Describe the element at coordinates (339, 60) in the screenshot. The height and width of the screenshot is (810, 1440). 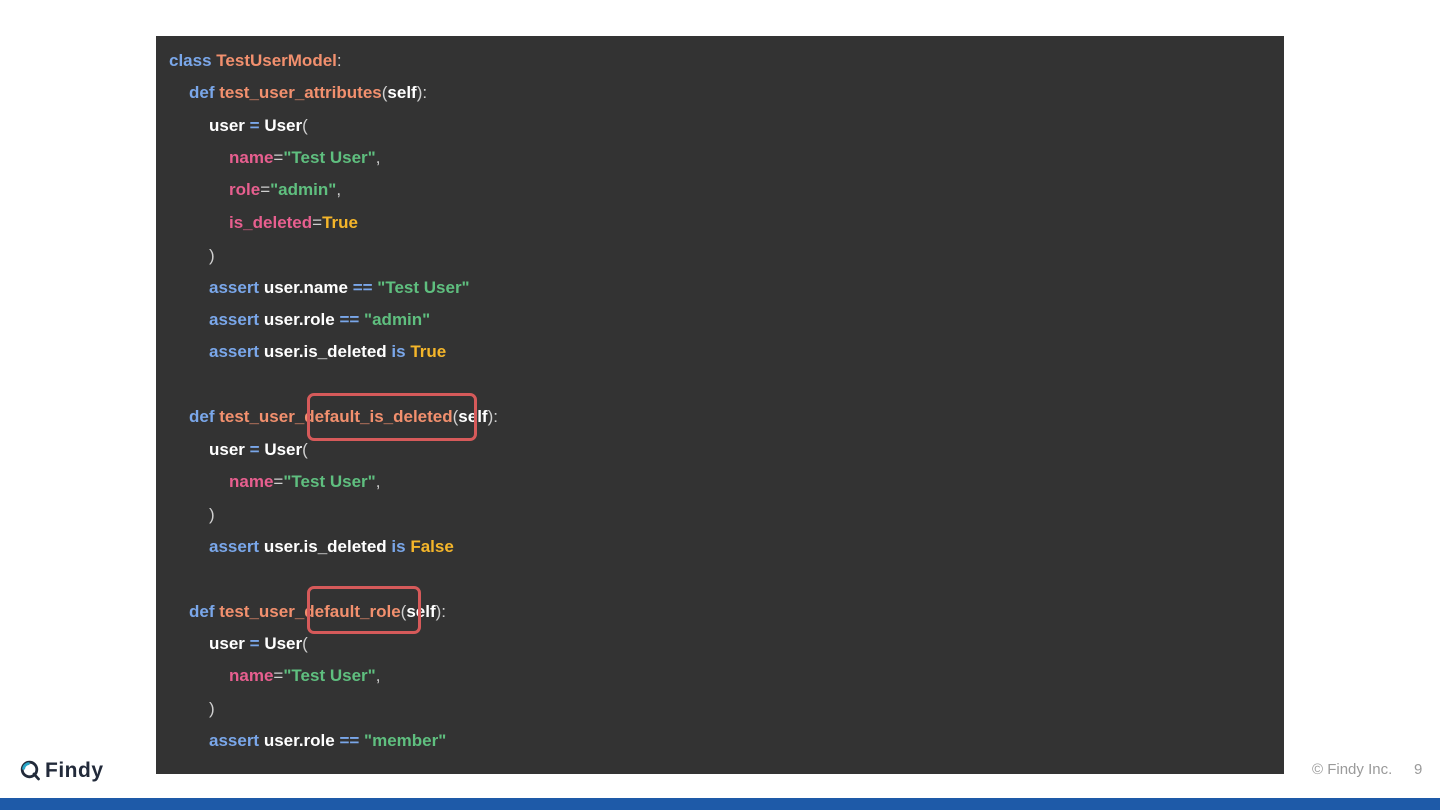
I see `punctuation: :` at that location.